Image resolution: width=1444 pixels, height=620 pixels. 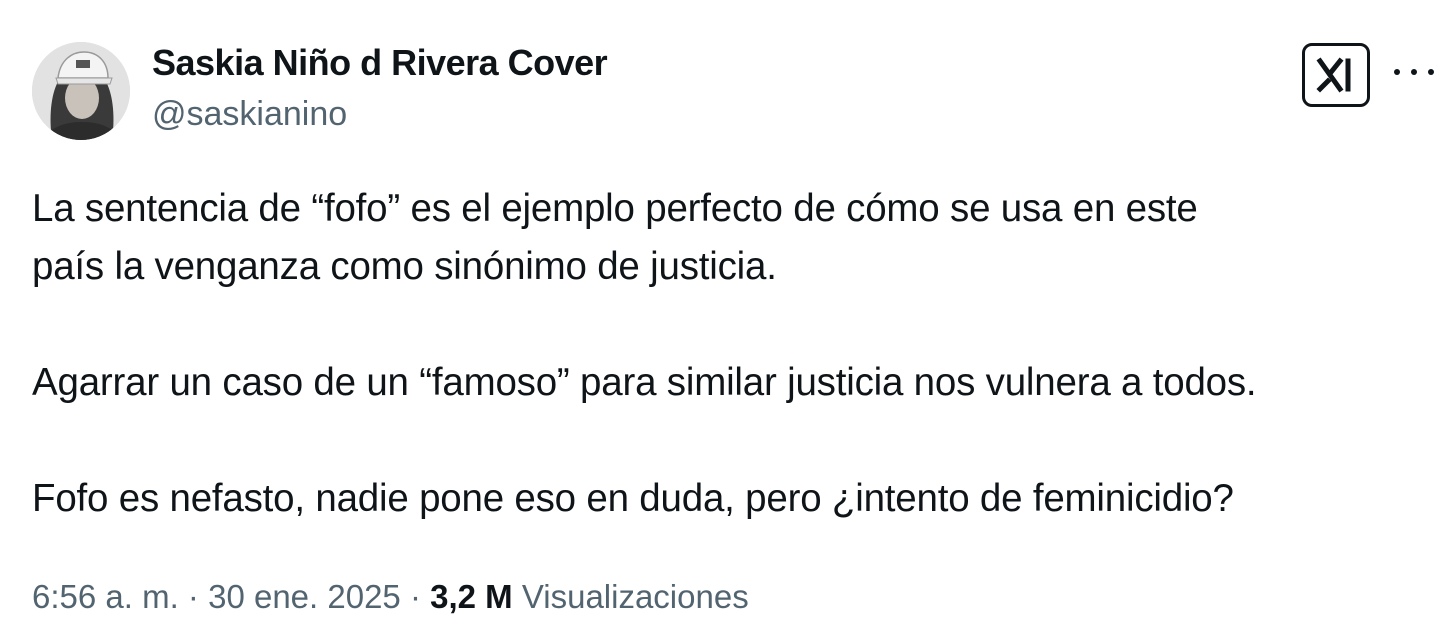 What do you see at coordinates (1414, 72) in the screenshot?
I see `more-options-button` at bounding box center [1414, 72].